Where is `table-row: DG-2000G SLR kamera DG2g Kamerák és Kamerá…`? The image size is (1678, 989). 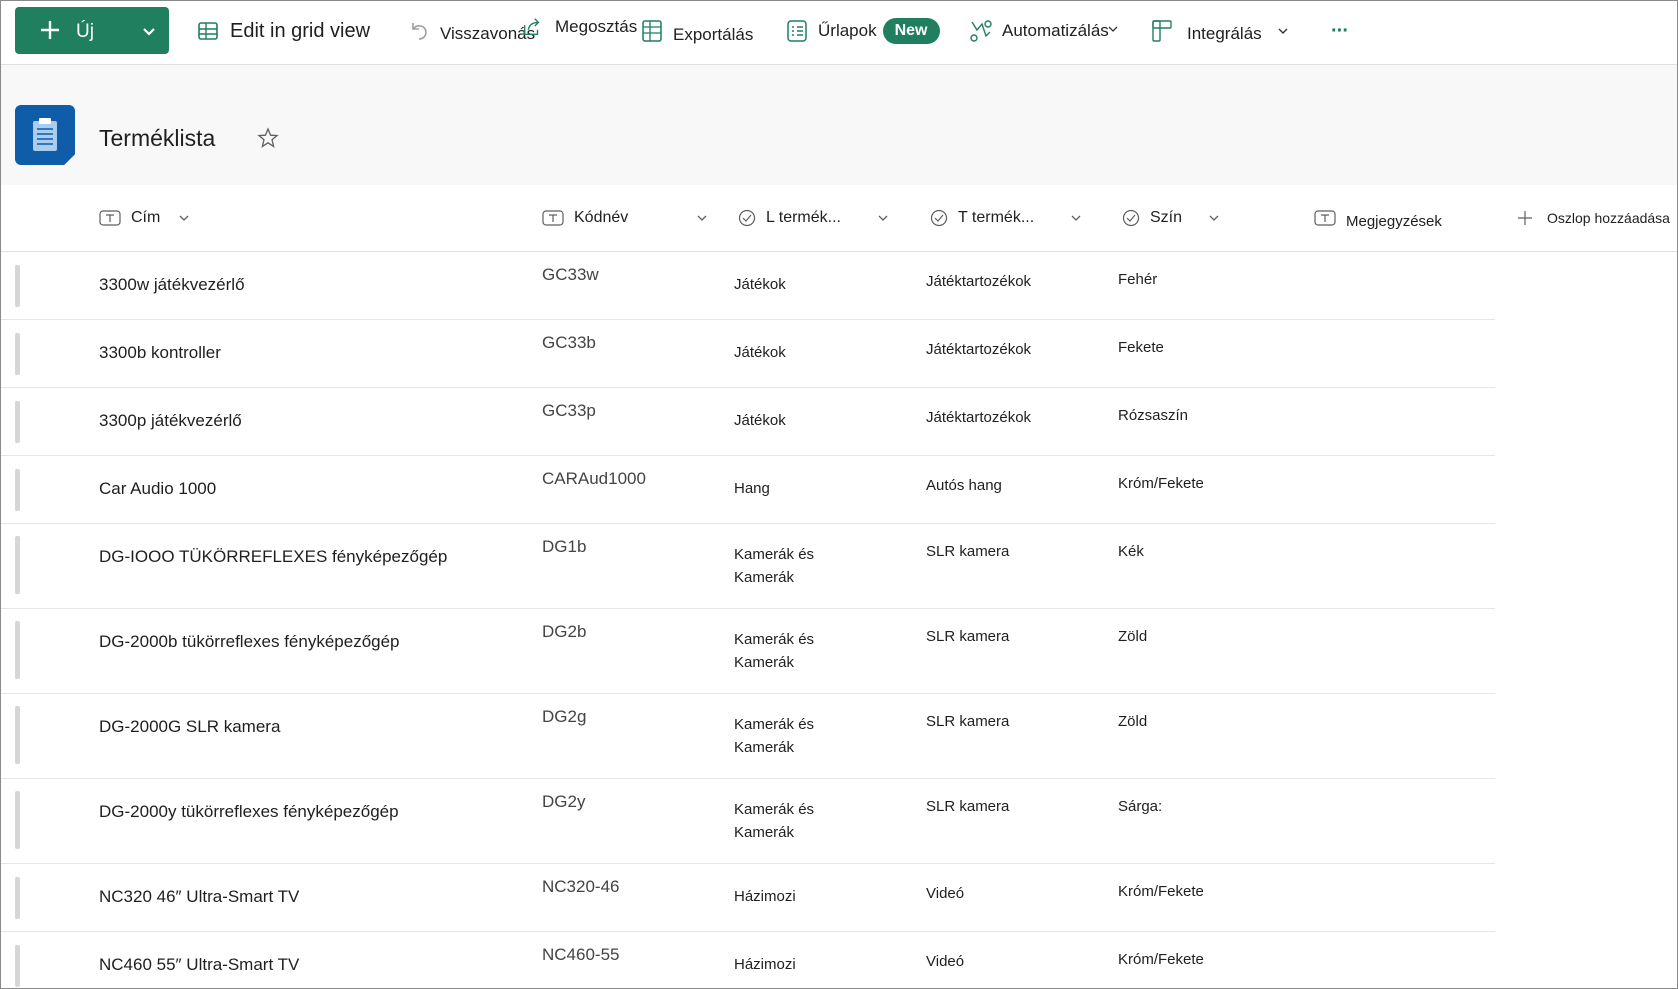 table-row: DG-2000G SLR kamera DG2g Kamerák és Kamerá… is located at coordinates (748, 736).